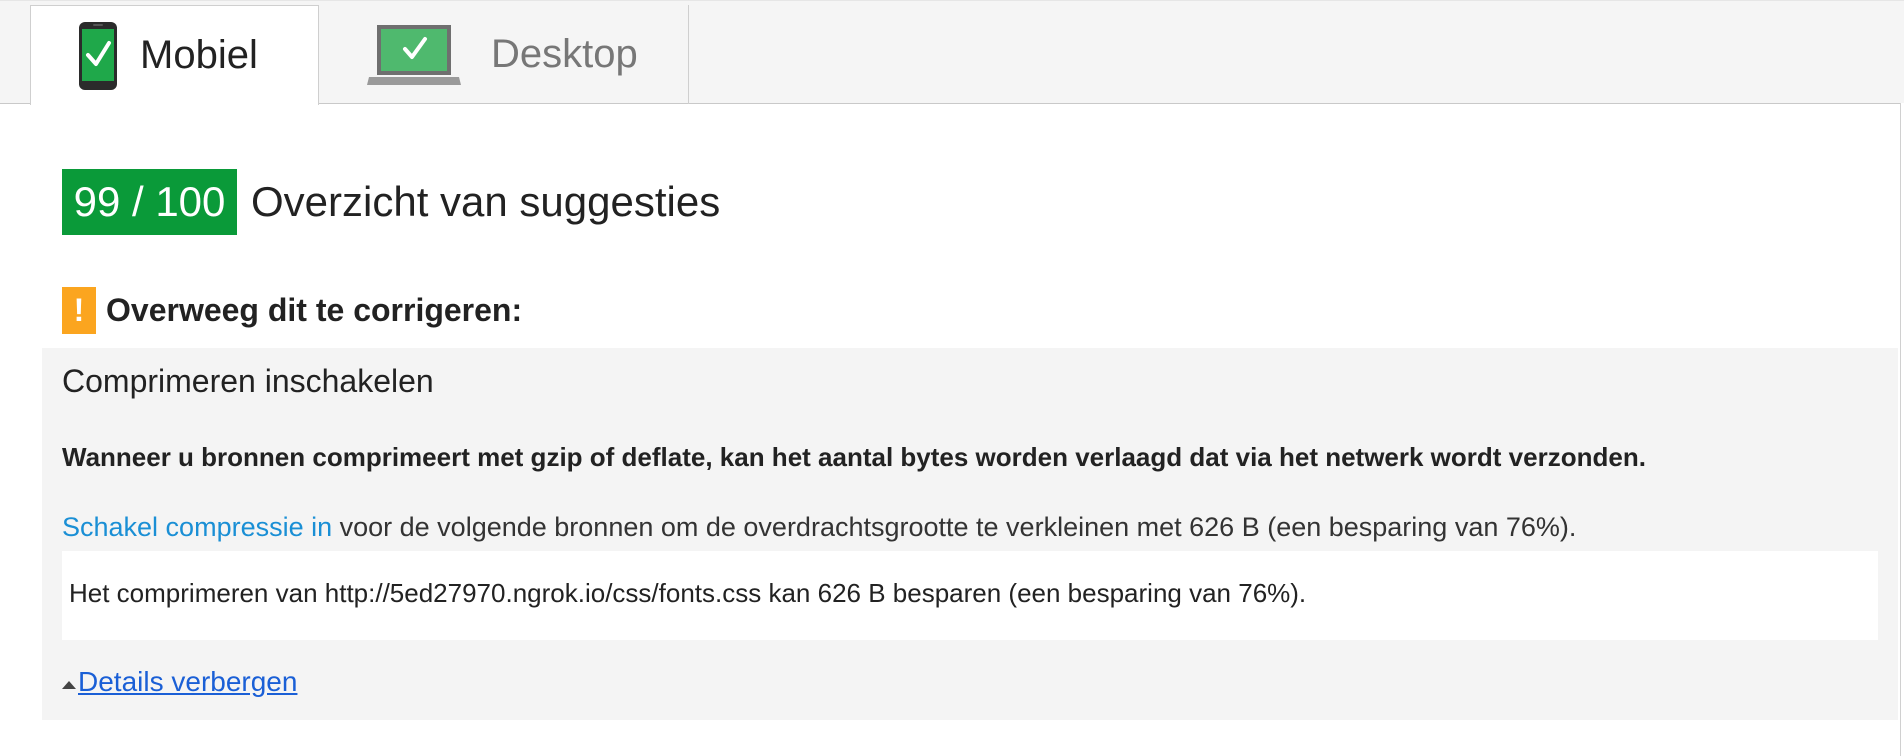  Describe the element at coordinates (197, 527) in the screenshot. I see `enable-compression-link: Schakel compressie in` at that location.